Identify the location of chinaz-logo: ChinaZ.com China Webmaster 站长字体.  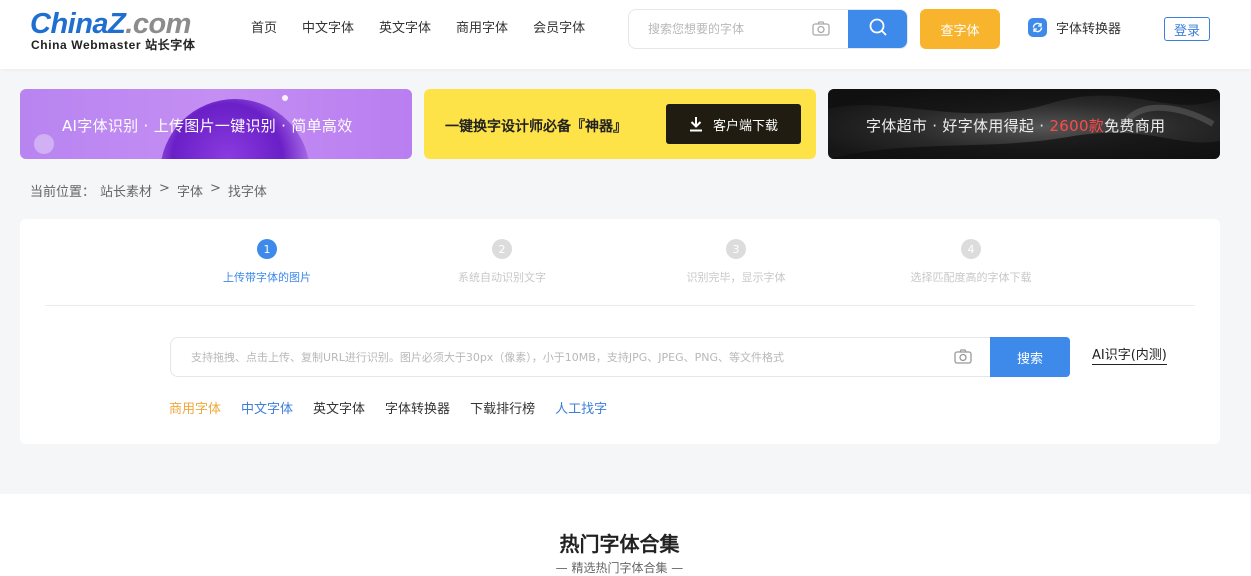
(122, 31).